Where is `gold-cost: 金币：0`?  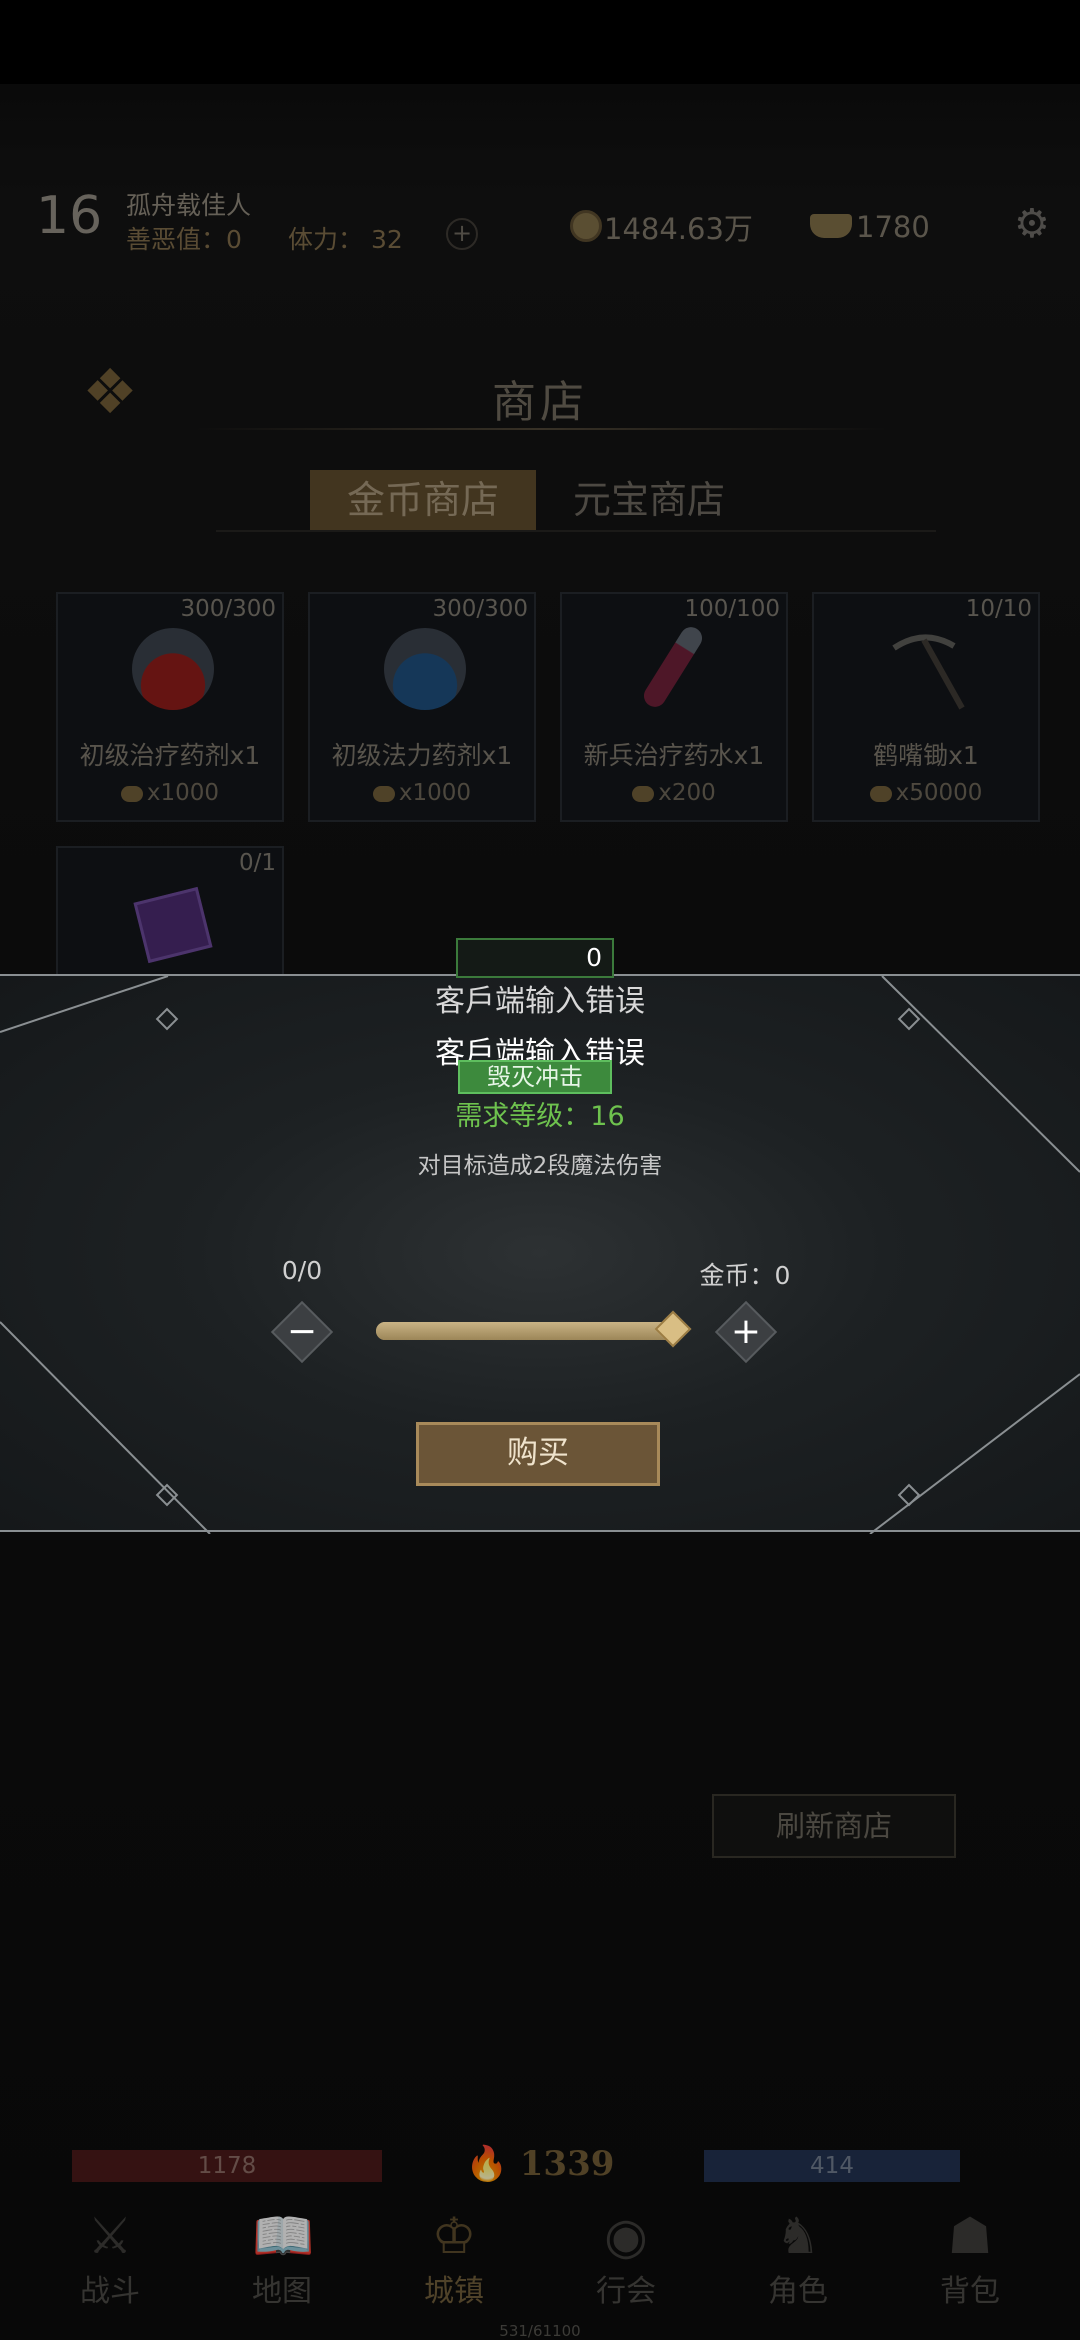 gold-cost: 金币：0 is located at coordinates (745, 1275).